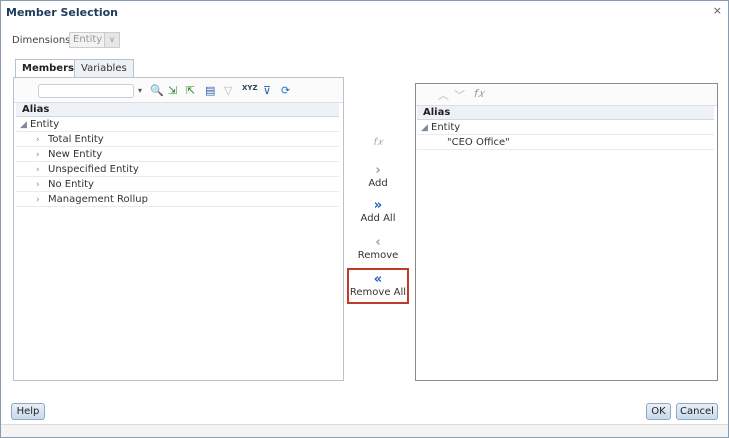 The width and height of the screenshot is (729, 438). I want to click on dialog-footer, so click(364, 430).